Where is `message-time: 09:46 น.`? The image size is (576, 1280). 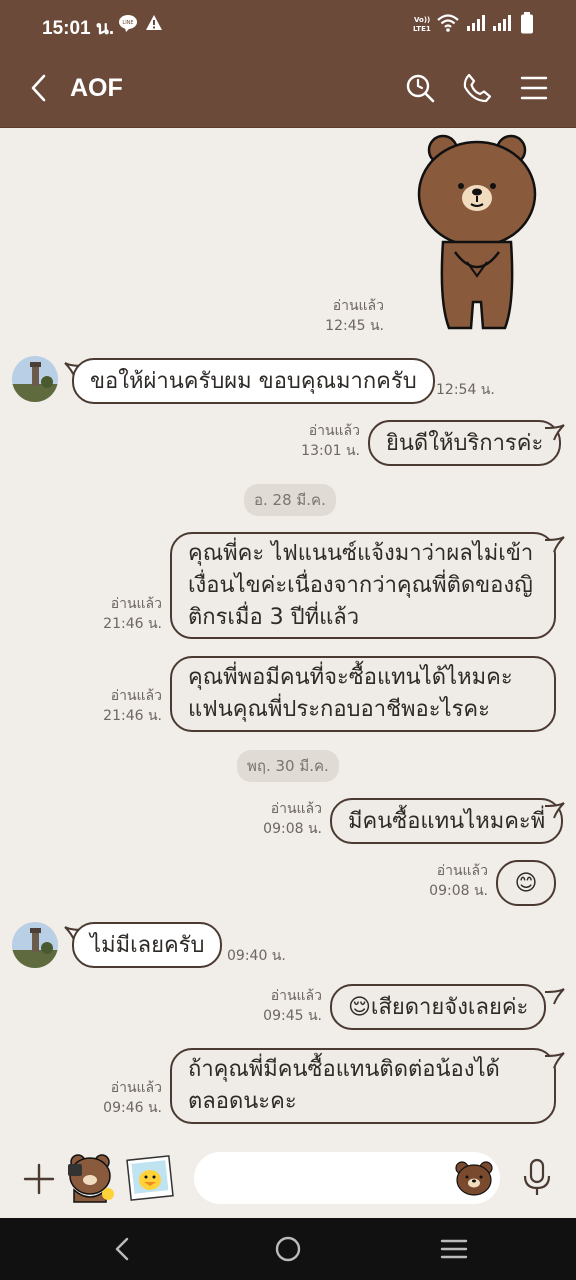
message-time: 09:46 น. is located at coordinates (132, 1108).